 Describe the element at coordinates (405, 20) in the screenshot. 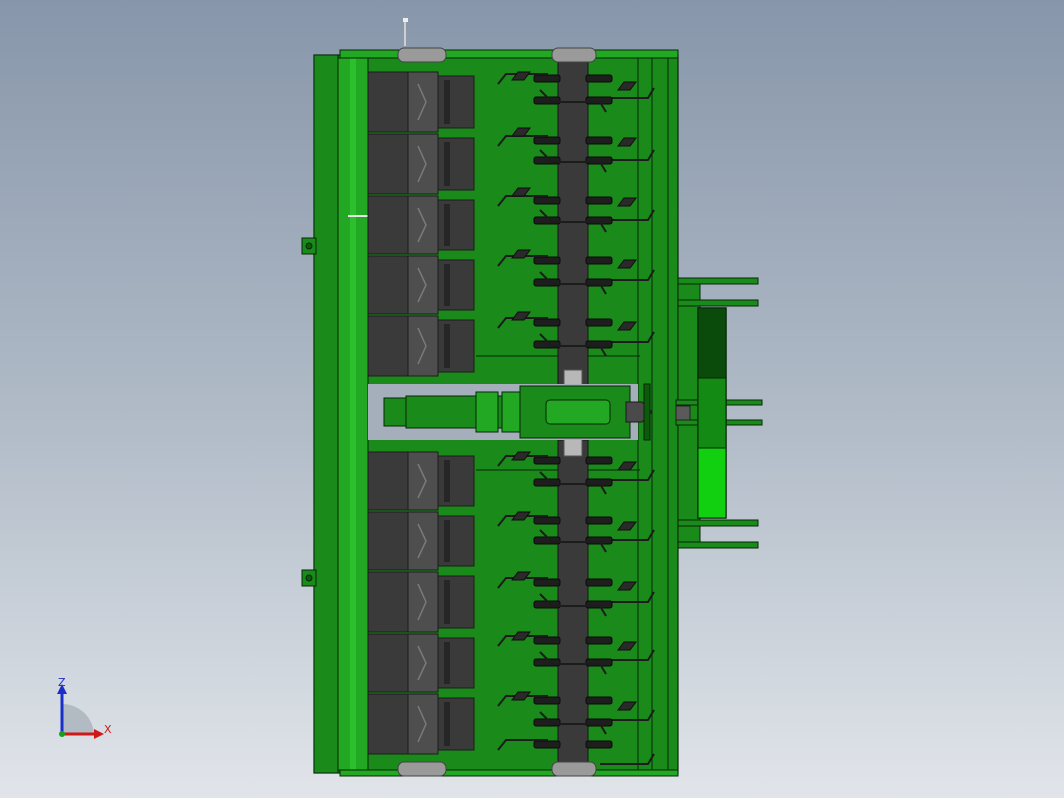

I see `top-stud-cap` at that location.